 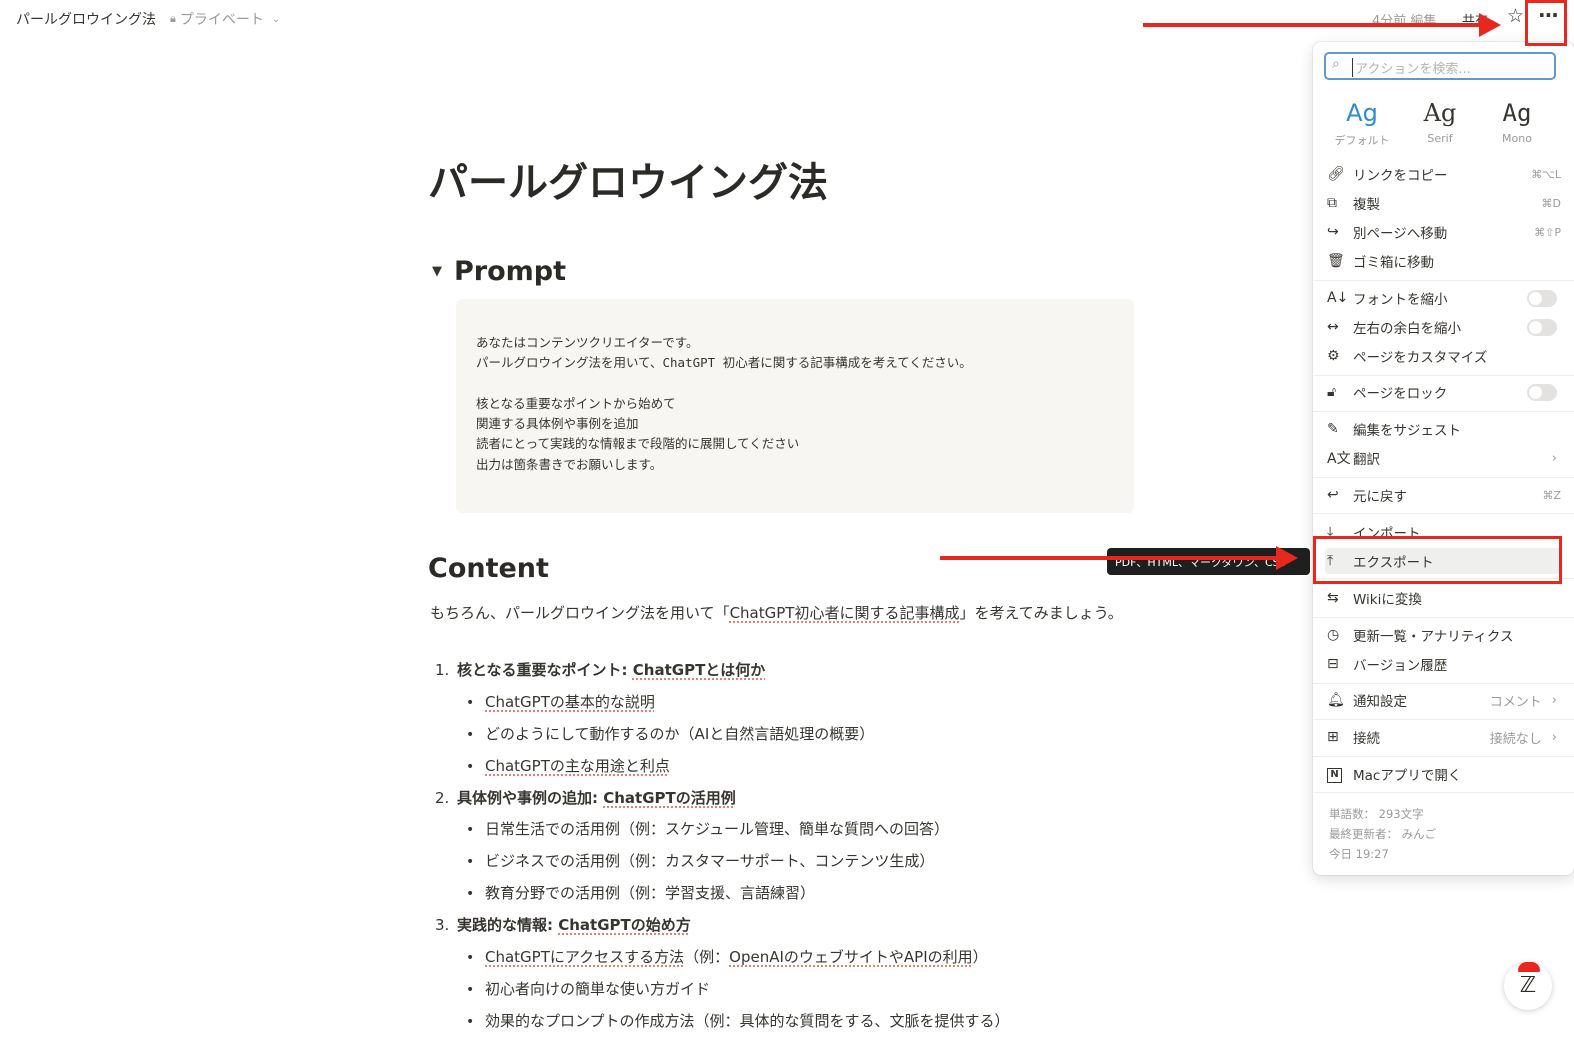 I want to click on menu-item-small-text: A↓ フォントを縮小, so click(x=1443, y=298).